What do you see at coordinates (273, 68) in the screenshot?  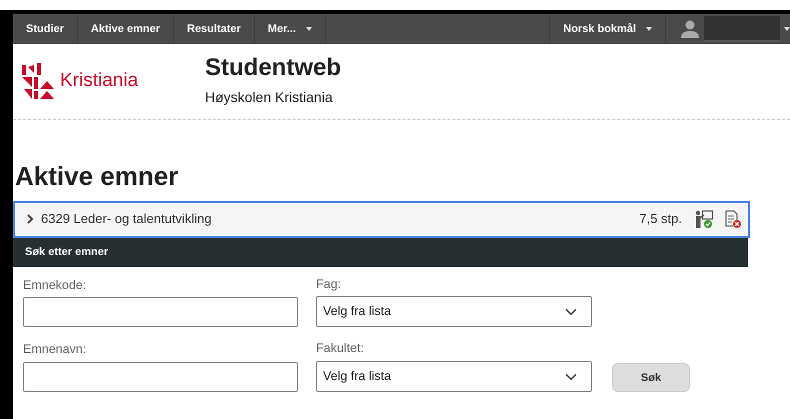 I see `site-title: Studentweb` at bounding box center [273, 68].